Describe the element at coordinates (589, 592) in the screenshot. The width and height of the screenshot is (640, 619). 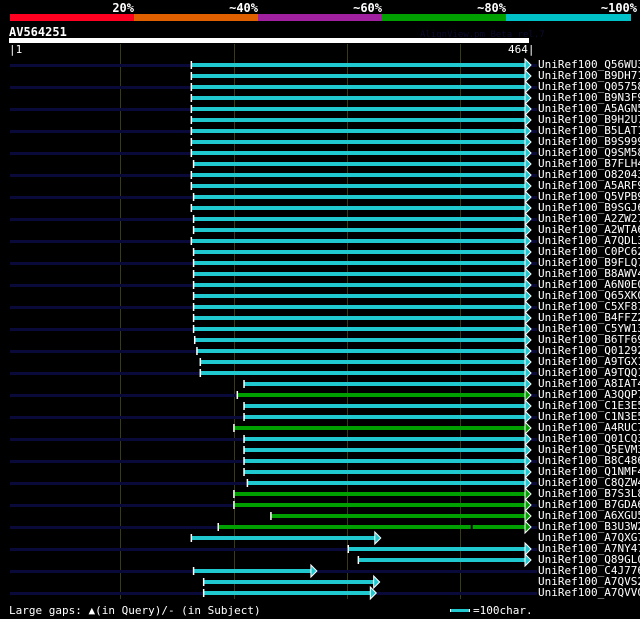
I see `hit-label: UniRef100_A7QVV0` at that location.